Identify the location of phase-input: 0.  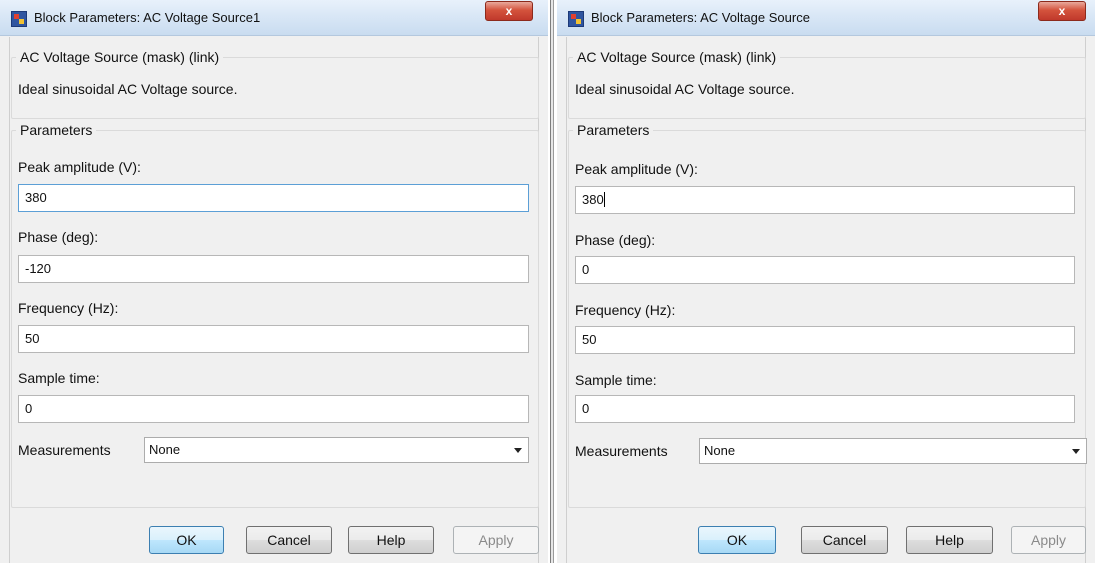
(825, 270).